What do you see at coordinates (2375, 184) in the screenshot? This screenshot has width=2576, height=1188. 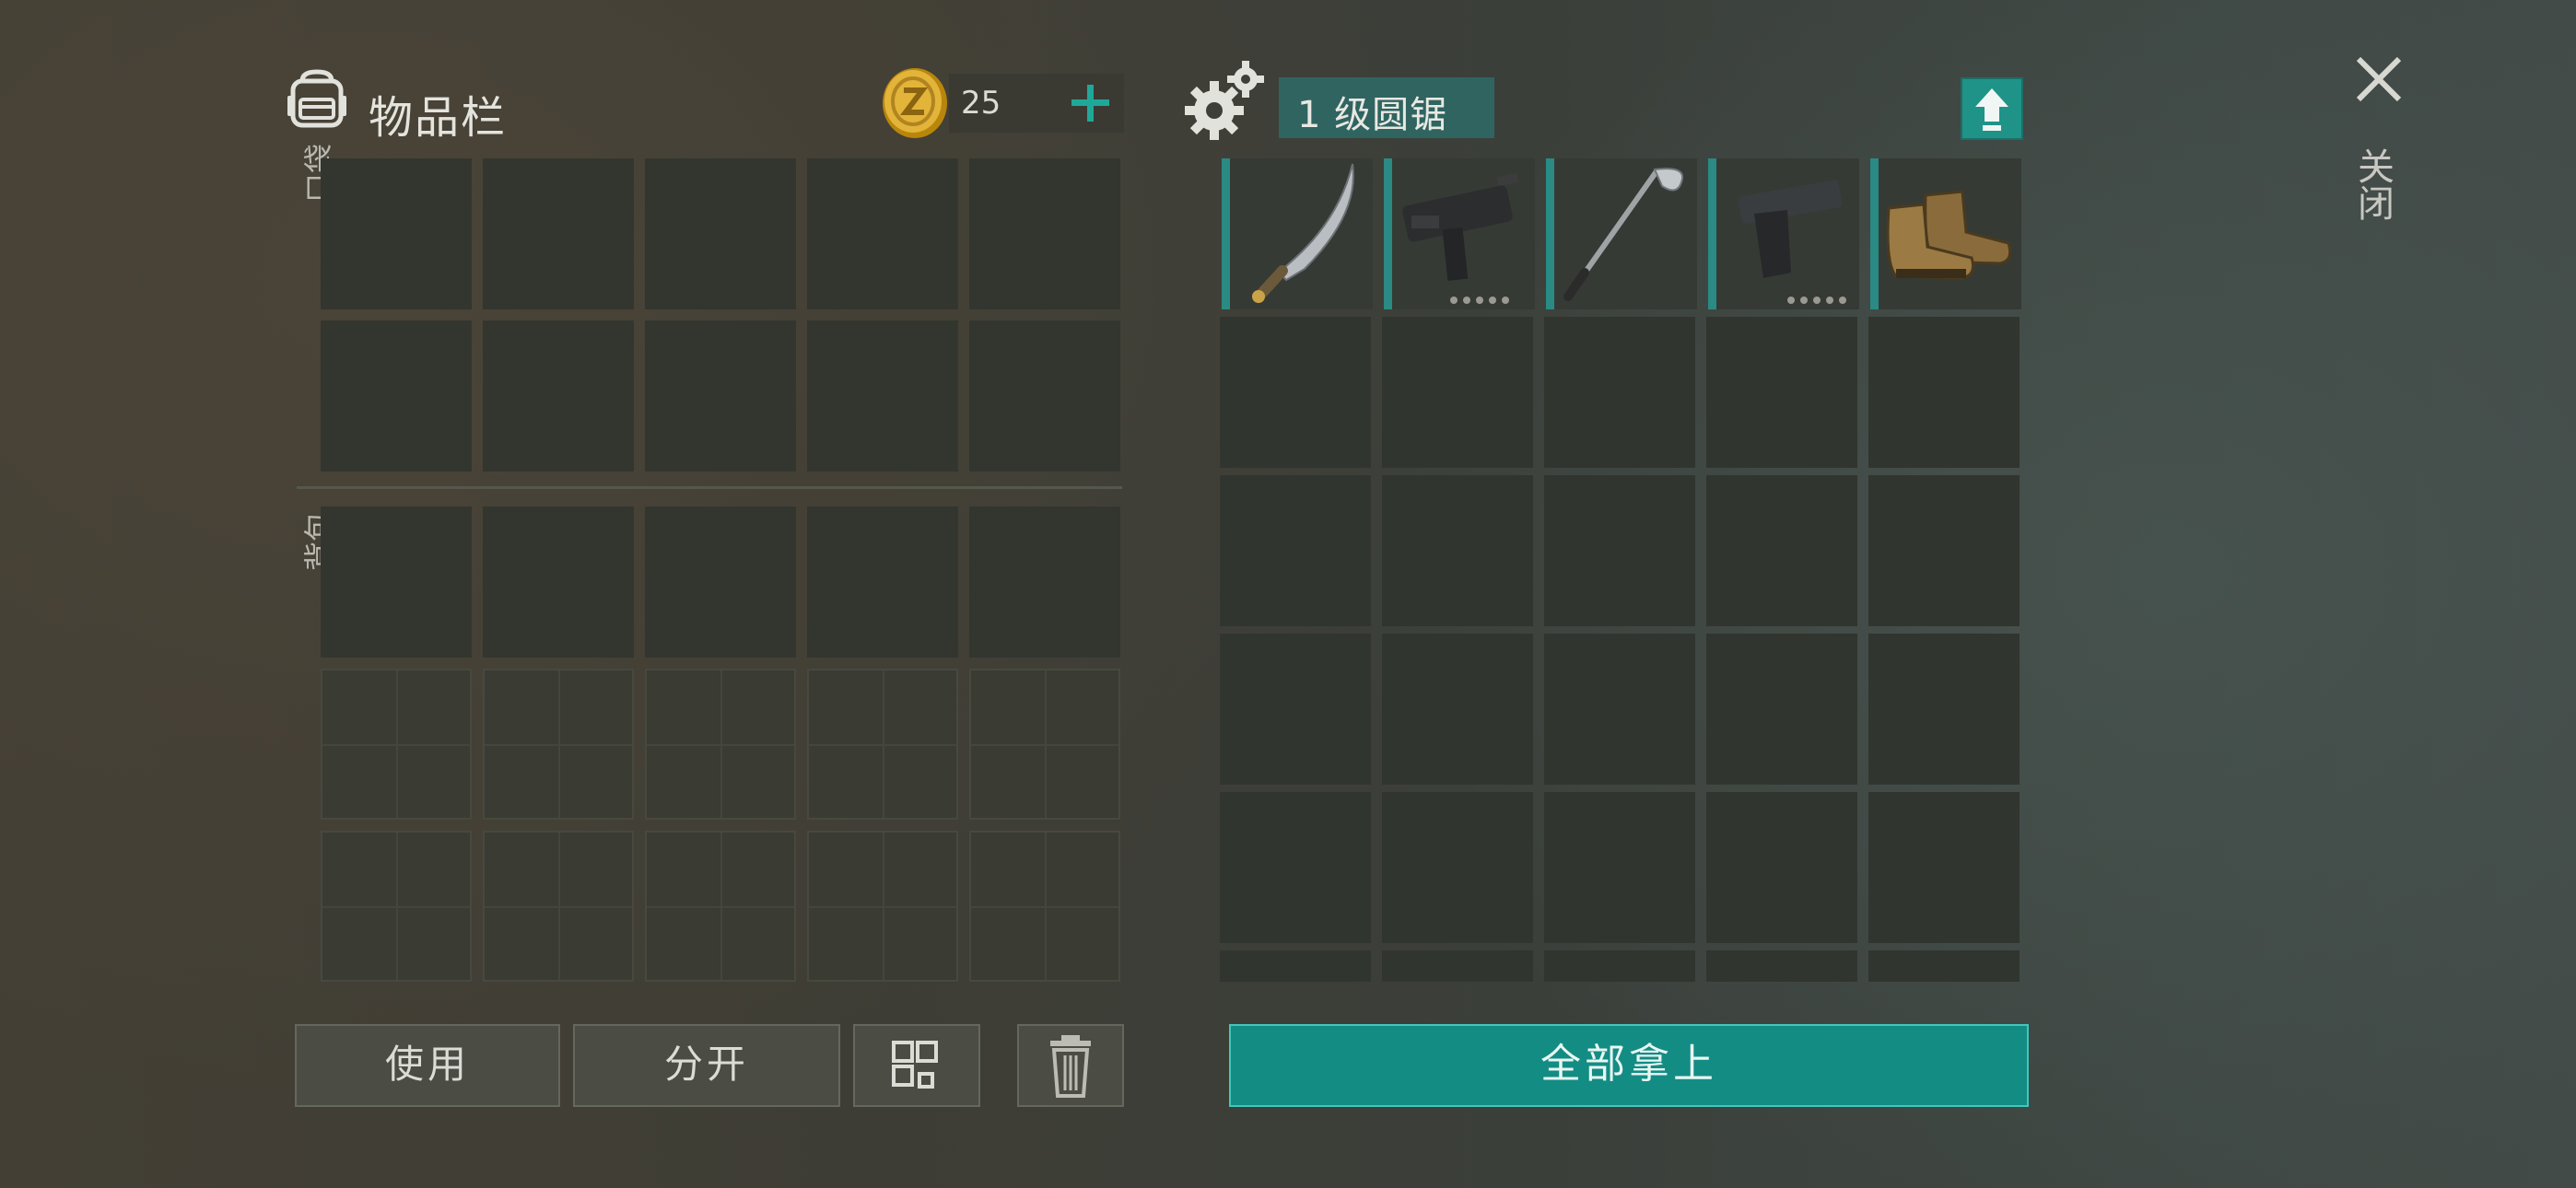 I see `close-label: 关闭` at bounding box center [2375, 184].